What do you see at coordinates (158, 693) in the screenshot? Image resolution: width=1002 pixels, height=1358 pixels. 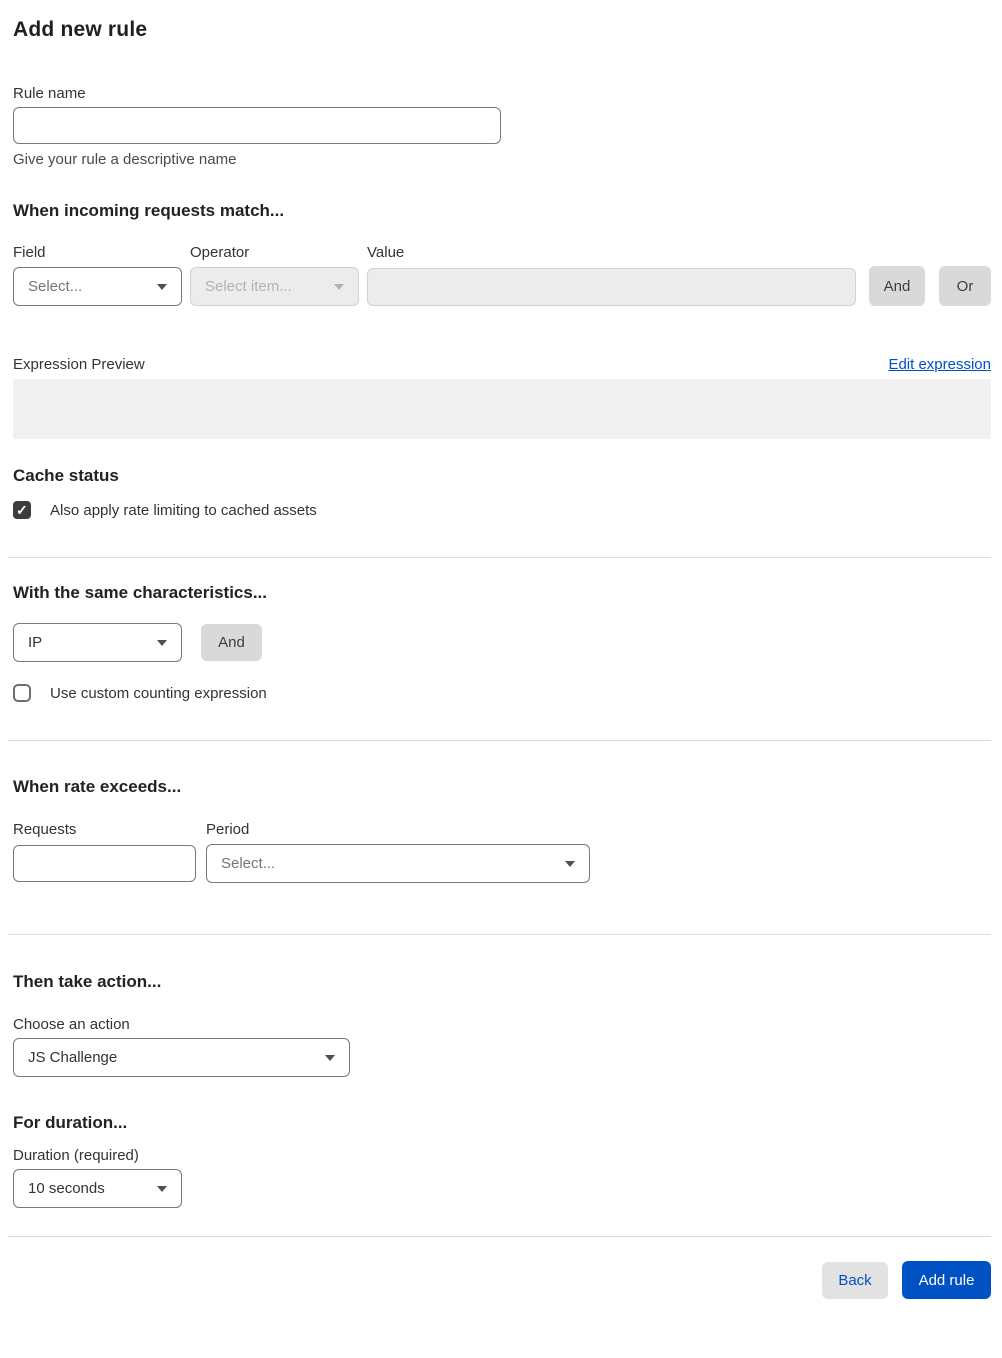 I see `custom-counting-checkbox-label: Use custom counting expression` at bounding box center [158, 693].